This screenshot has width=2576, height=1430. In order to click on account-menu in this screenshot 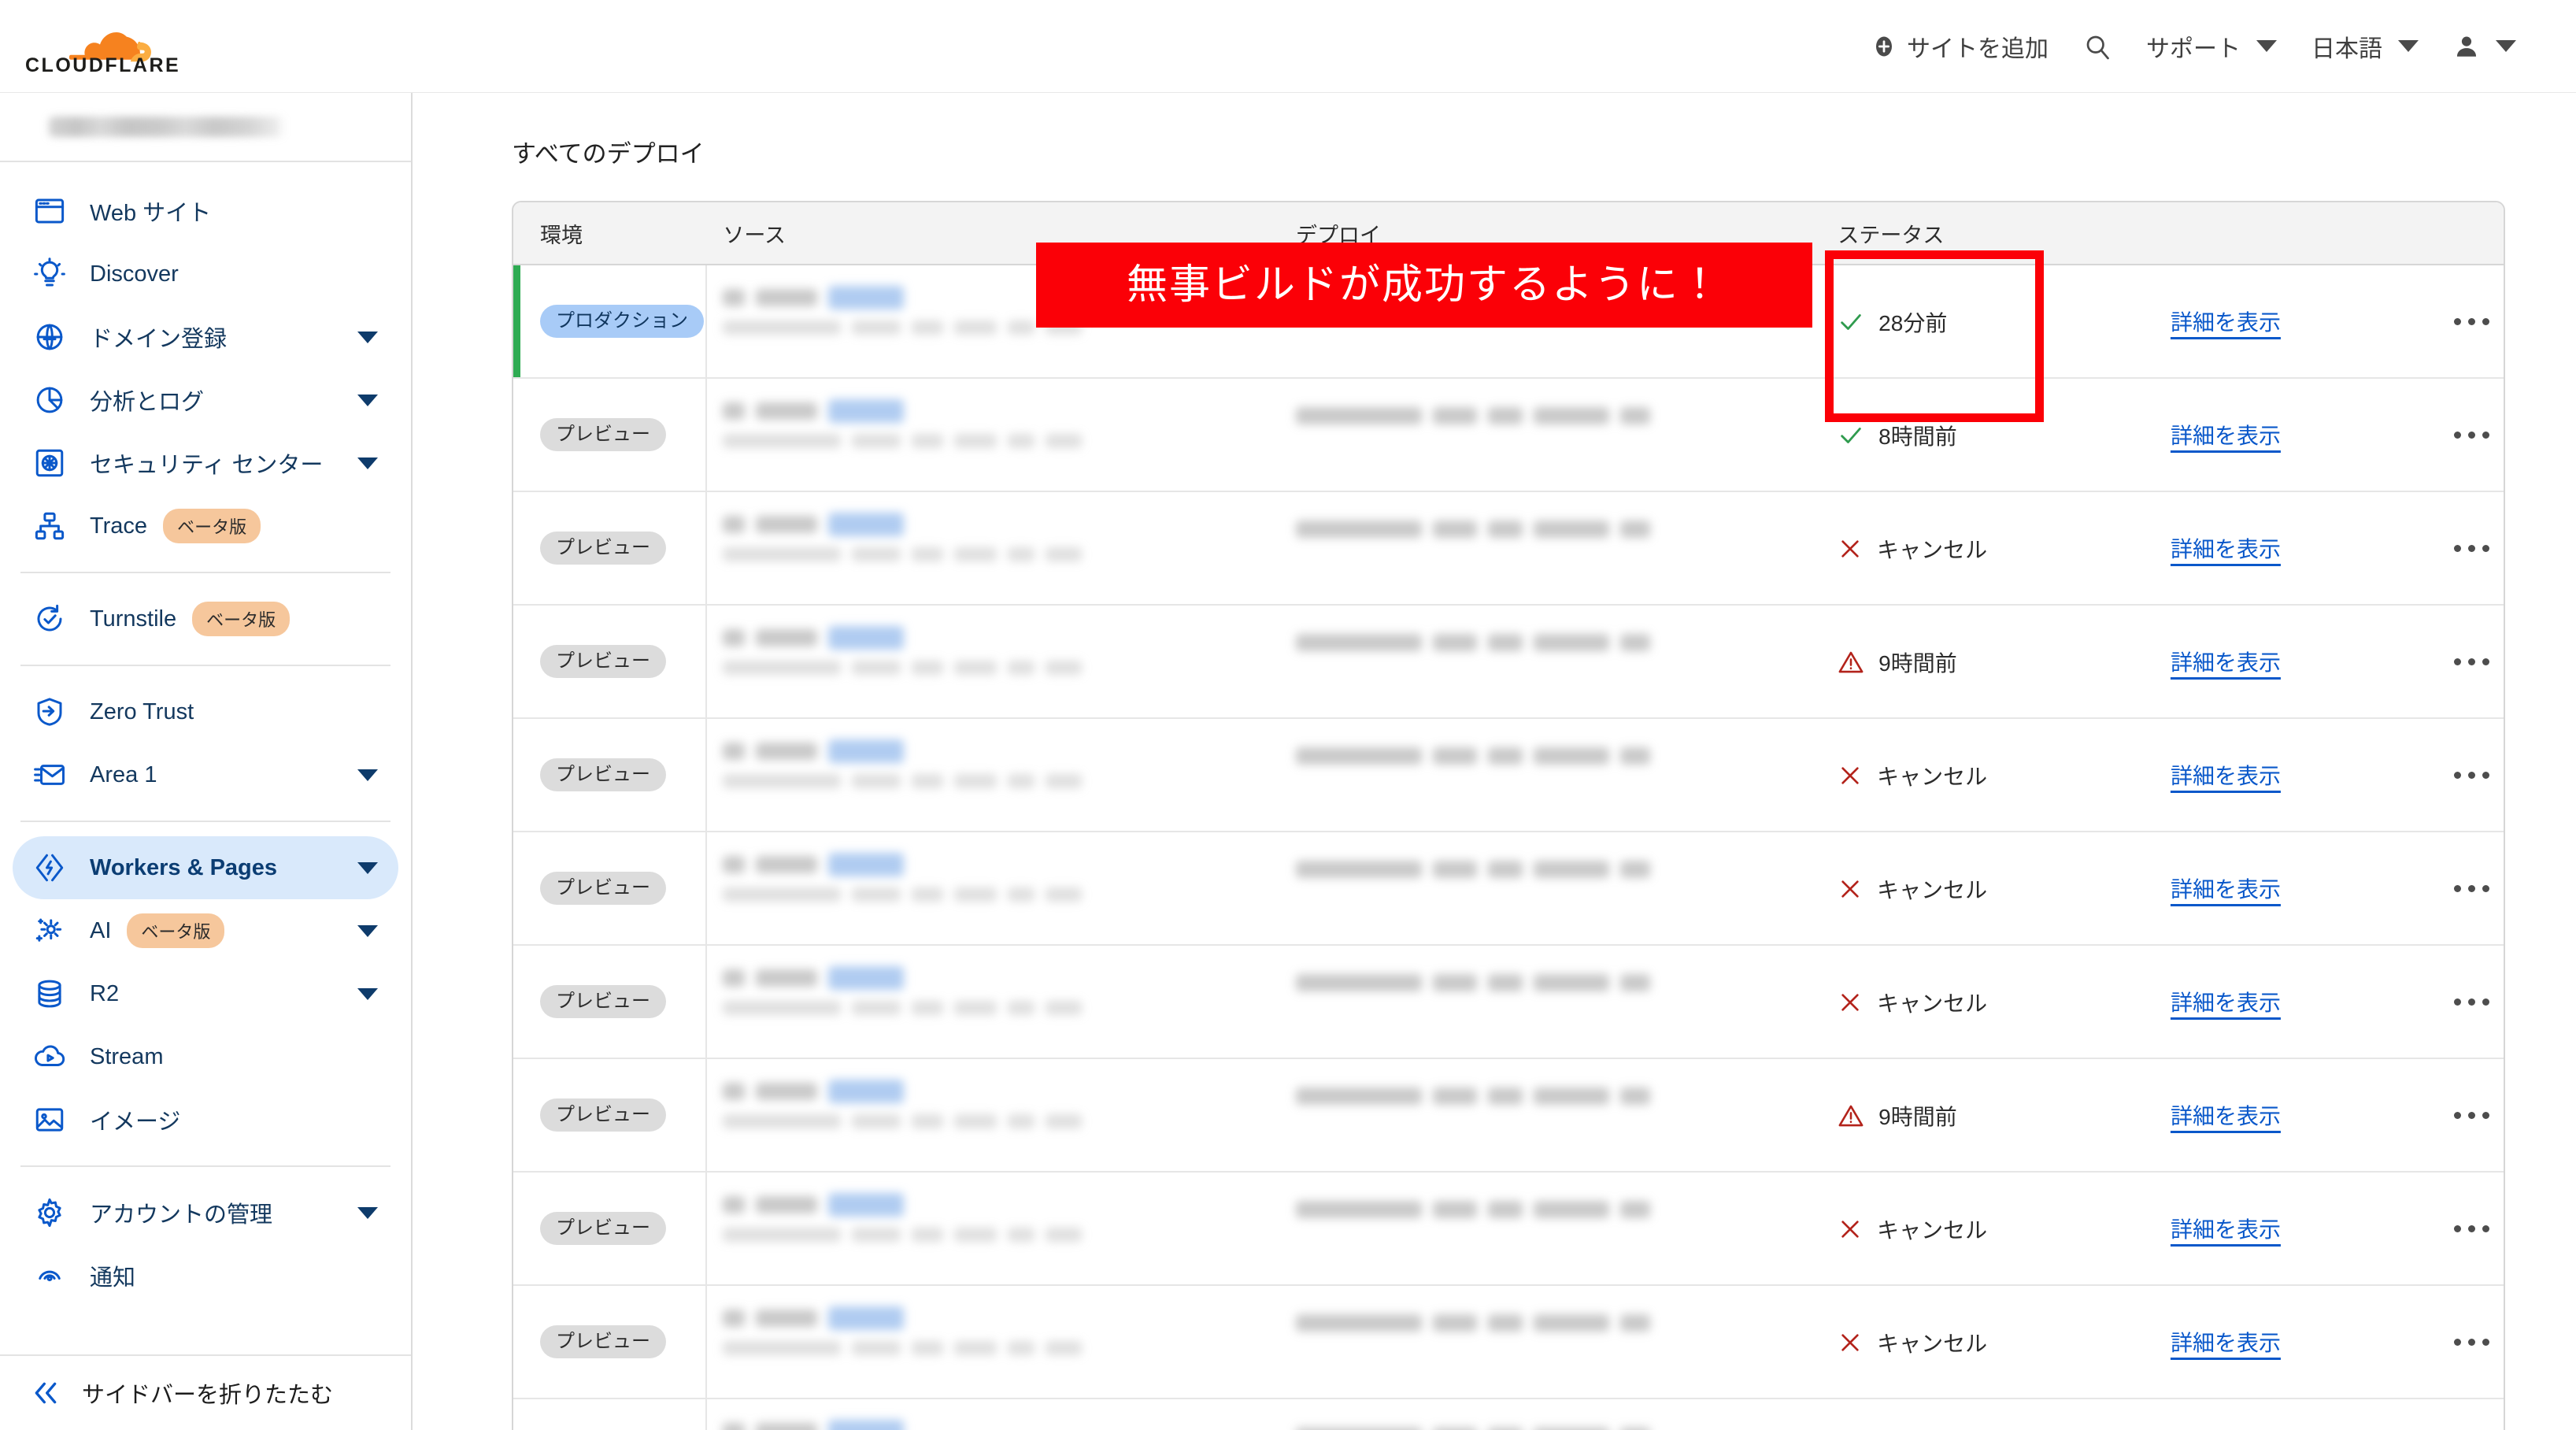, I will do `click(2484, 46)`.